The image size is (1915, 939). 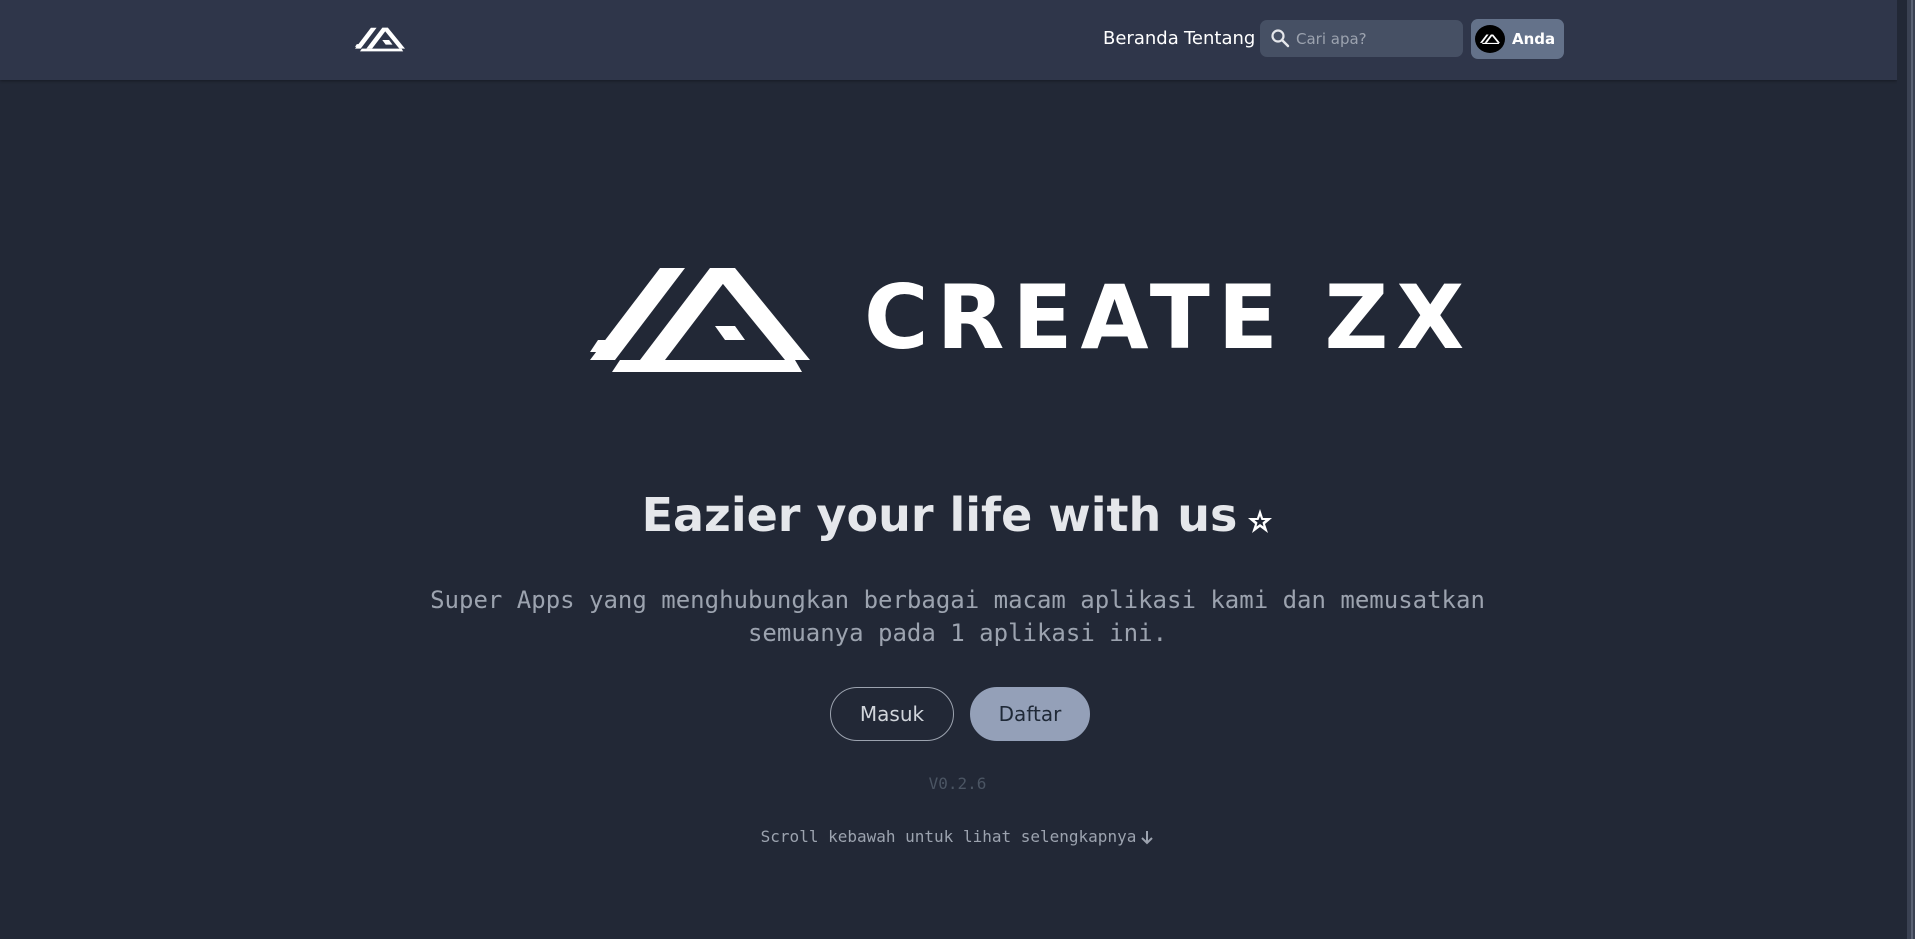 I want to click on search-input, so click(x=1376, y=38).